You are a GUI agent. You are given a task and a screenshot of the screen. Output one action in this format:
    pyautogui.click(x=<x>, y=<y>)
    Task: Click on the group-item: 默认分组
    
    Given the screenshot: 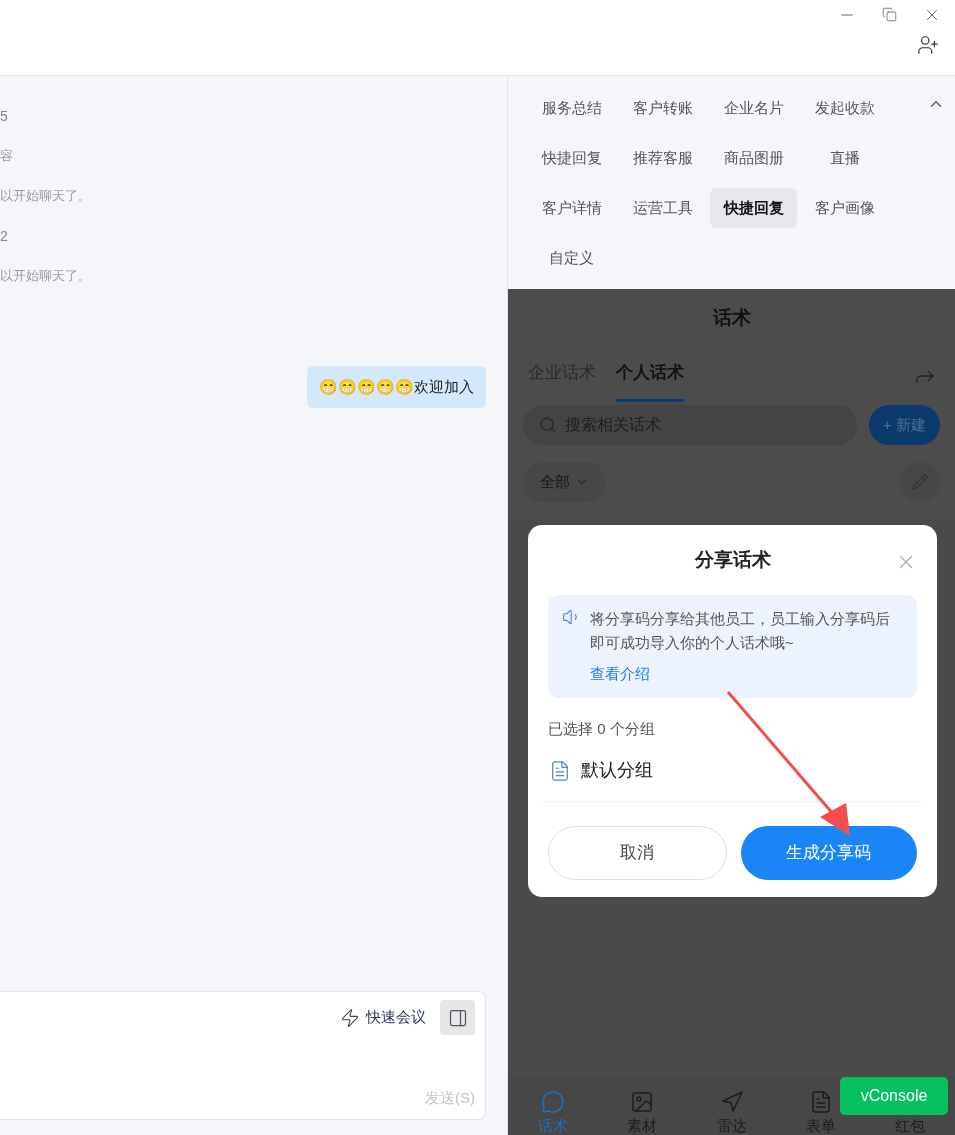 What is the action you would take?
    pyautogui.click(x=732, y=771)
    